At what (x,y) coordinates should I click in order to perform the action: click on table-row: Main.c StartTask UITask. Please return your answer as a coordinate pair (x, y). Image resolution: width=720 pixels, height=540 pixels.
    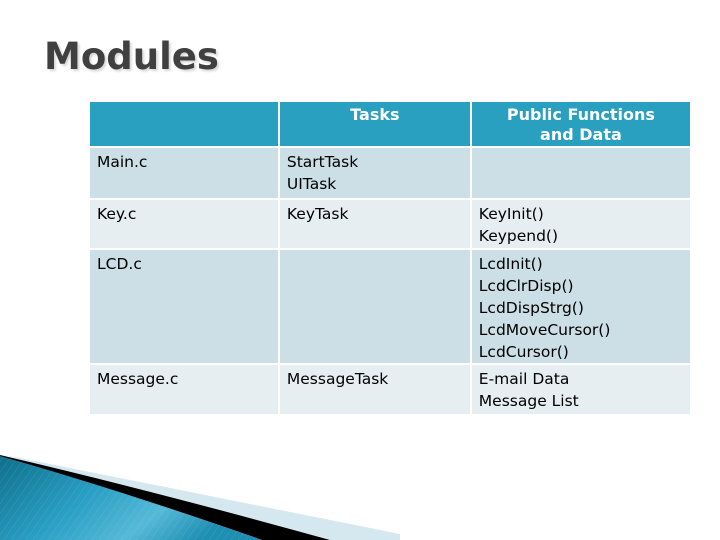
    Looking at the image, I should click on (390, 173).